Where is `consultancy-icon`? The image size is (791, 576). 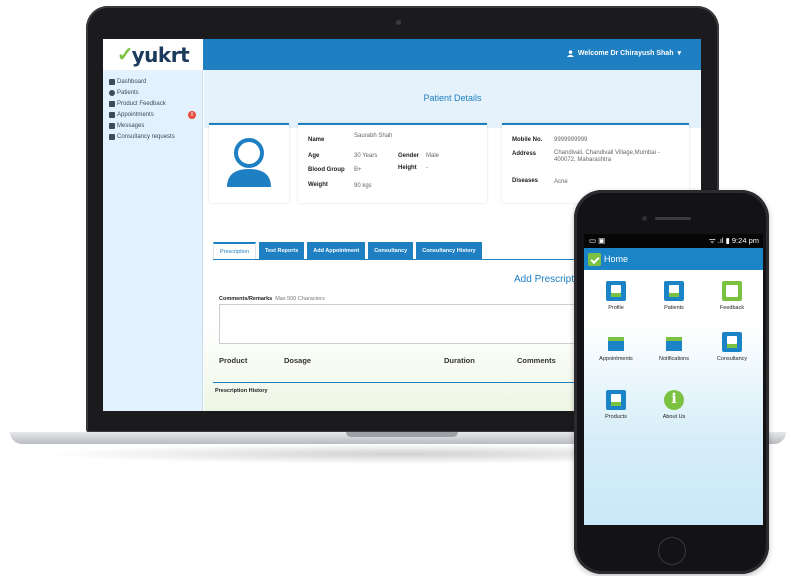
consultancy-icon is located at coordinates (732, 342).